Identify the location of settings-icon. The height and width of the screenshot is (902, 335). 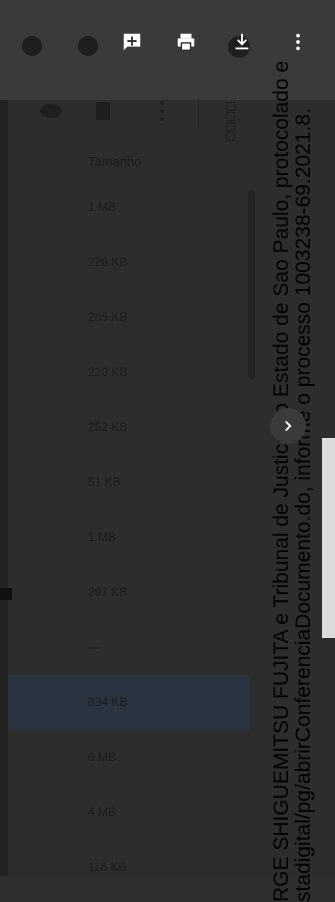
(88, 46).